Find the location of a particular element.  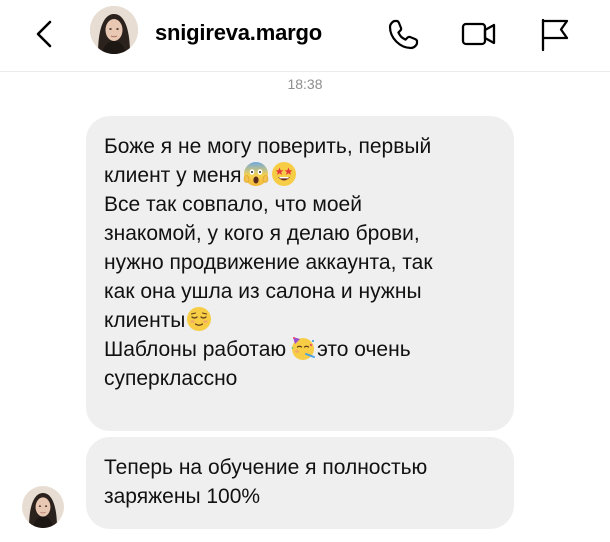

call-button is located at coordinates (404, 34).